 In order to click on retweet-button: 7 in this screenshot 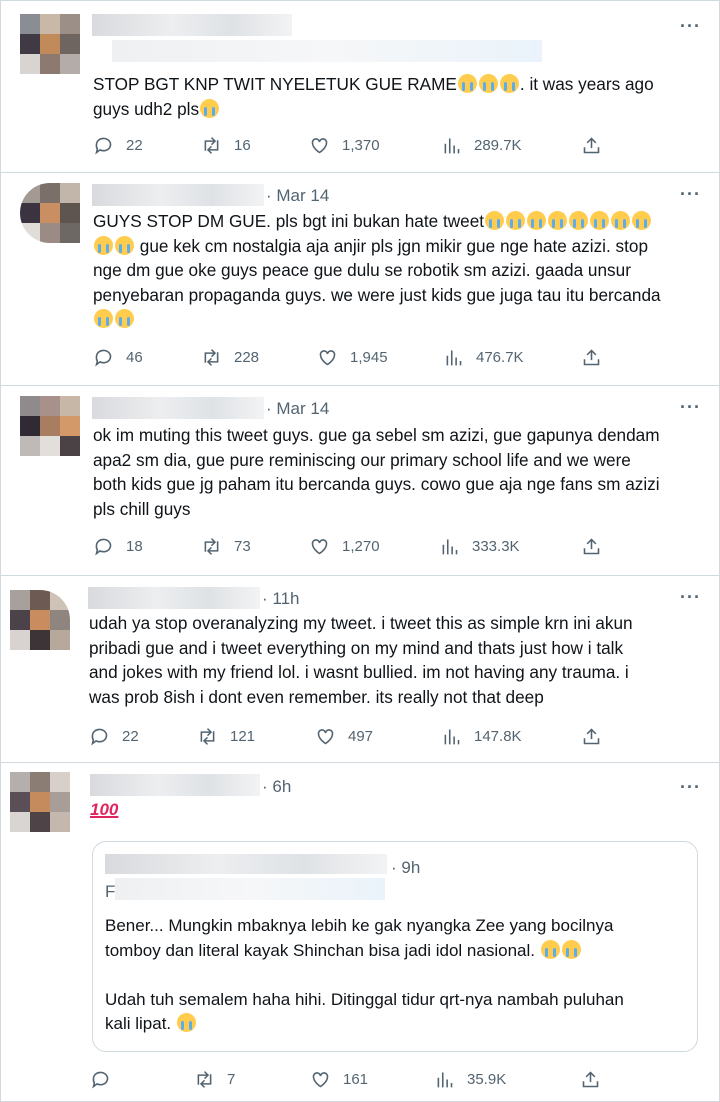, I will do `click(214, 1079)`.